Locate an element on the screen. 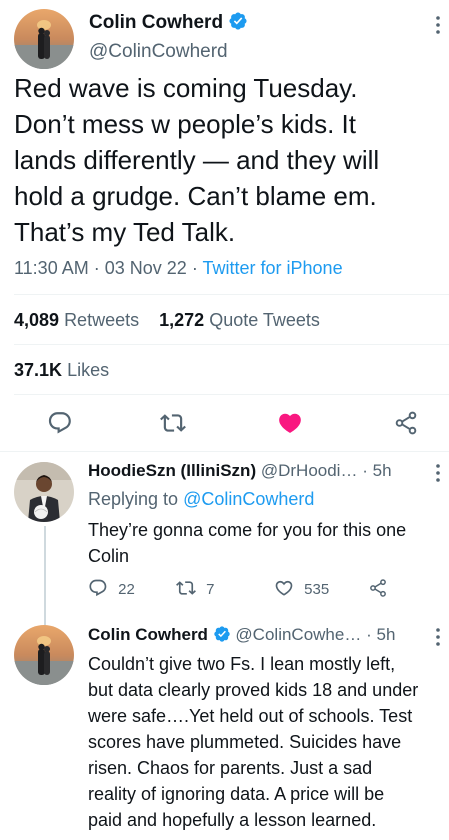 This screenshot has height=840, width=449. quotes-label: Quote Tweets is located at coordinates (264, 320).